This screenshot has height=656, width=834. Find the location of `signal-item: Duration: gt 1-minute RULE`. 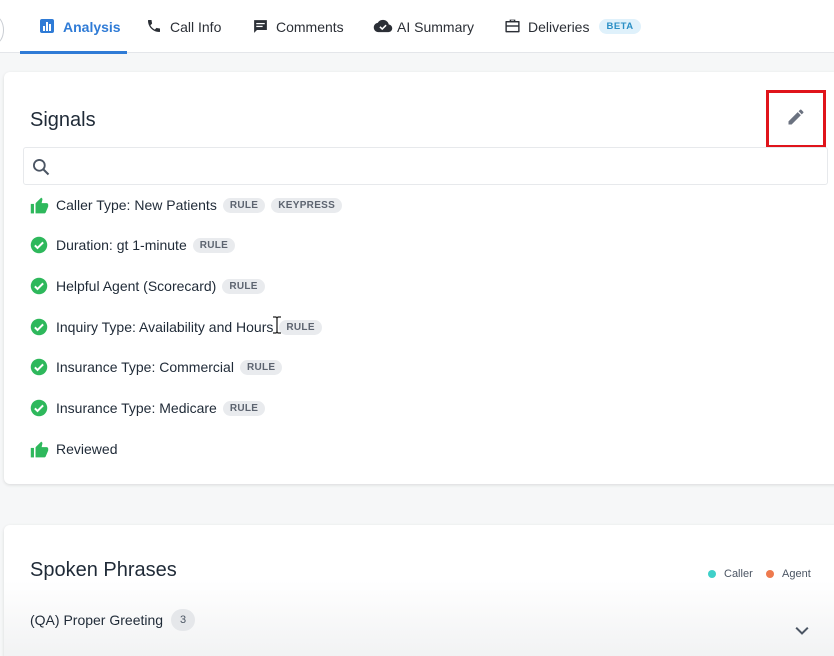

signal-item: Duration: gt 1-minute RULE is located at coordinates (133, 245).